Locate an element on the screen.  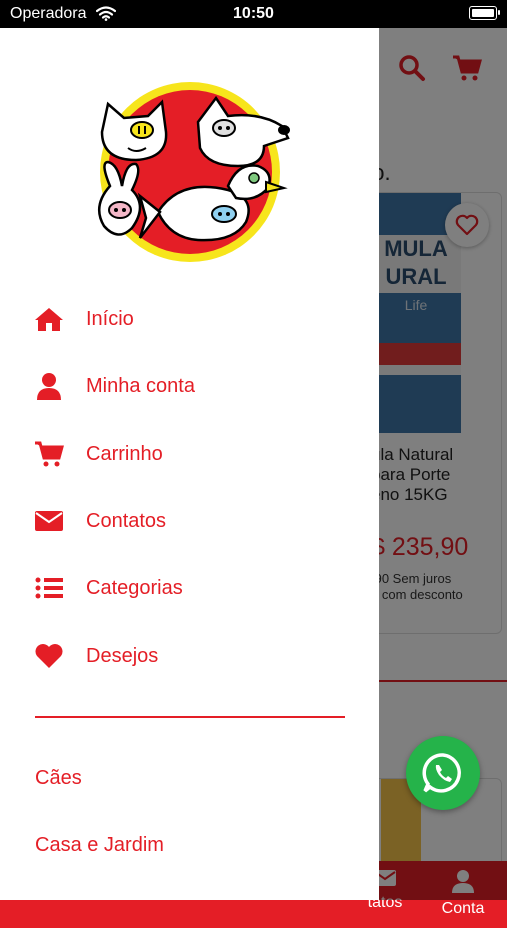
heart-icon is located at coordinates (49, 656).